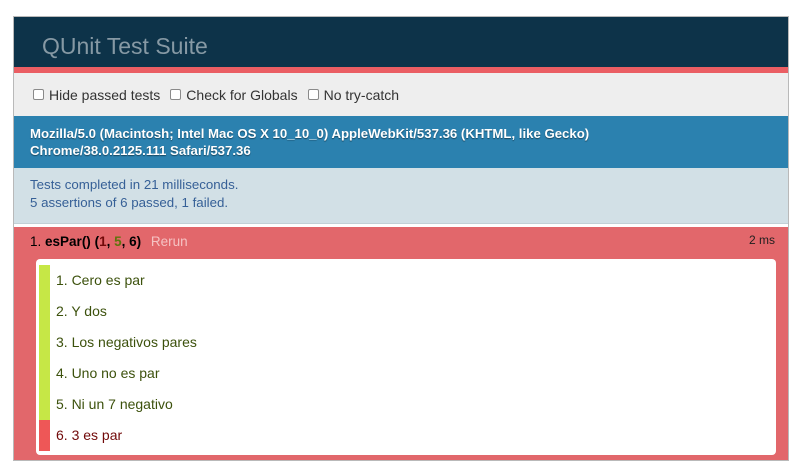 This screenshot has height=461, width=789. I want to click on passed-count: 5, so click(118, 241).